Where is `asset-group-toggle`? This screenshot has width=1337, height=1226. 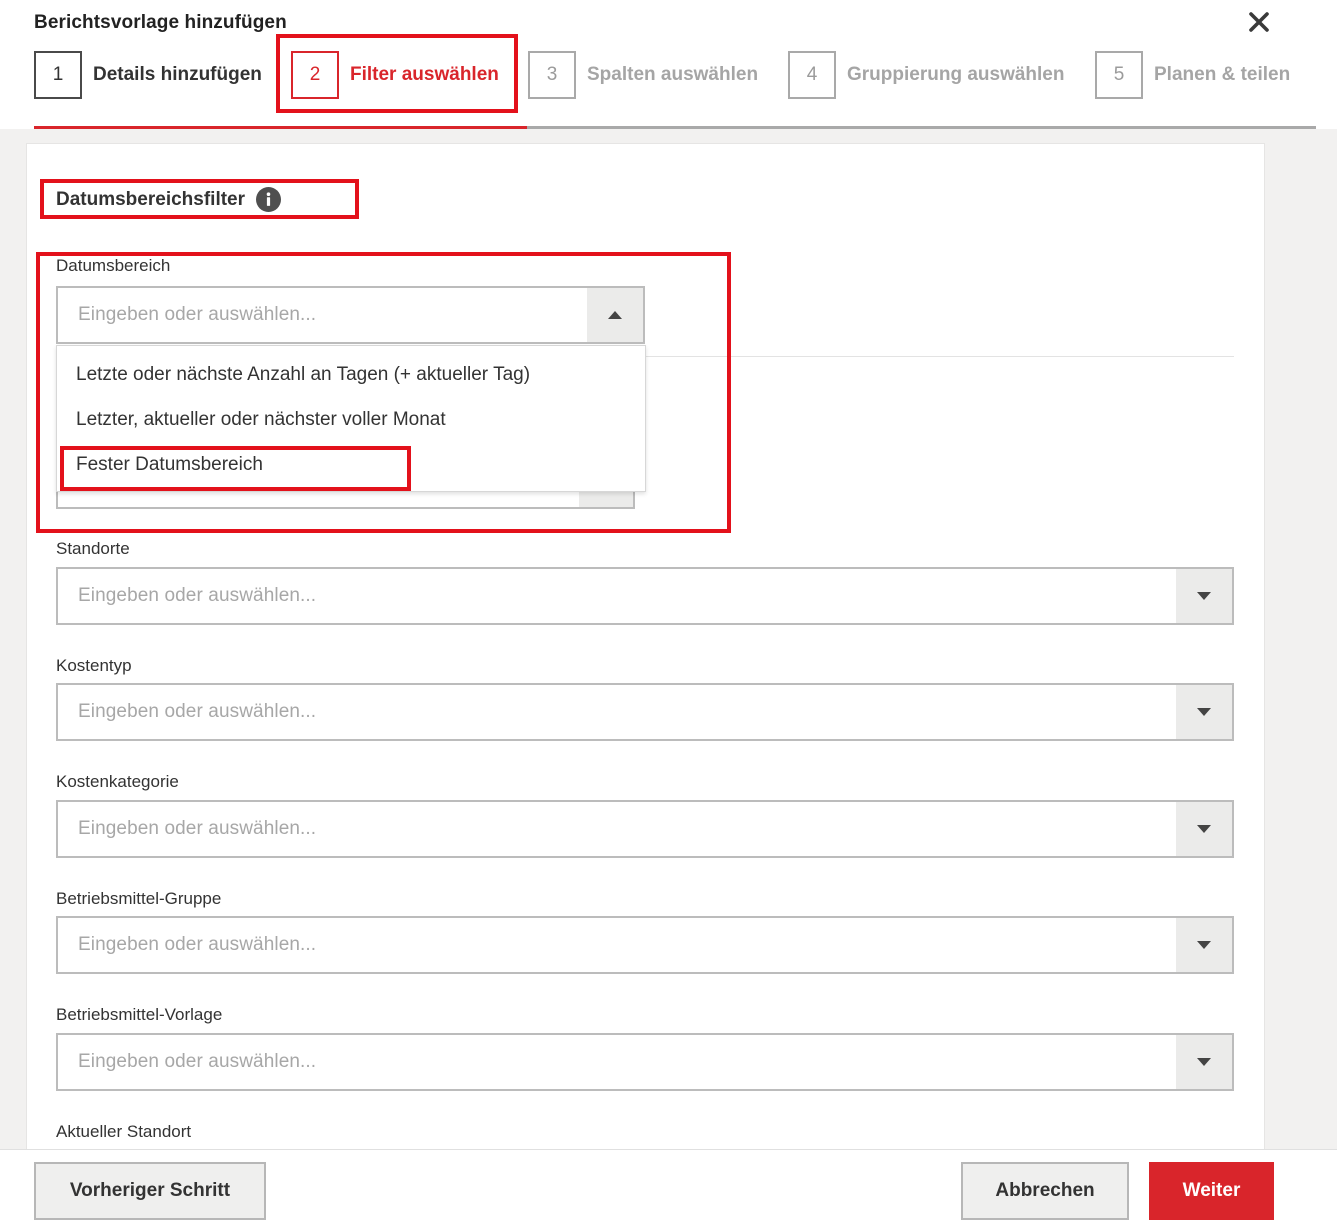 asset-group-toggle is located at coordinates (1204, 945).